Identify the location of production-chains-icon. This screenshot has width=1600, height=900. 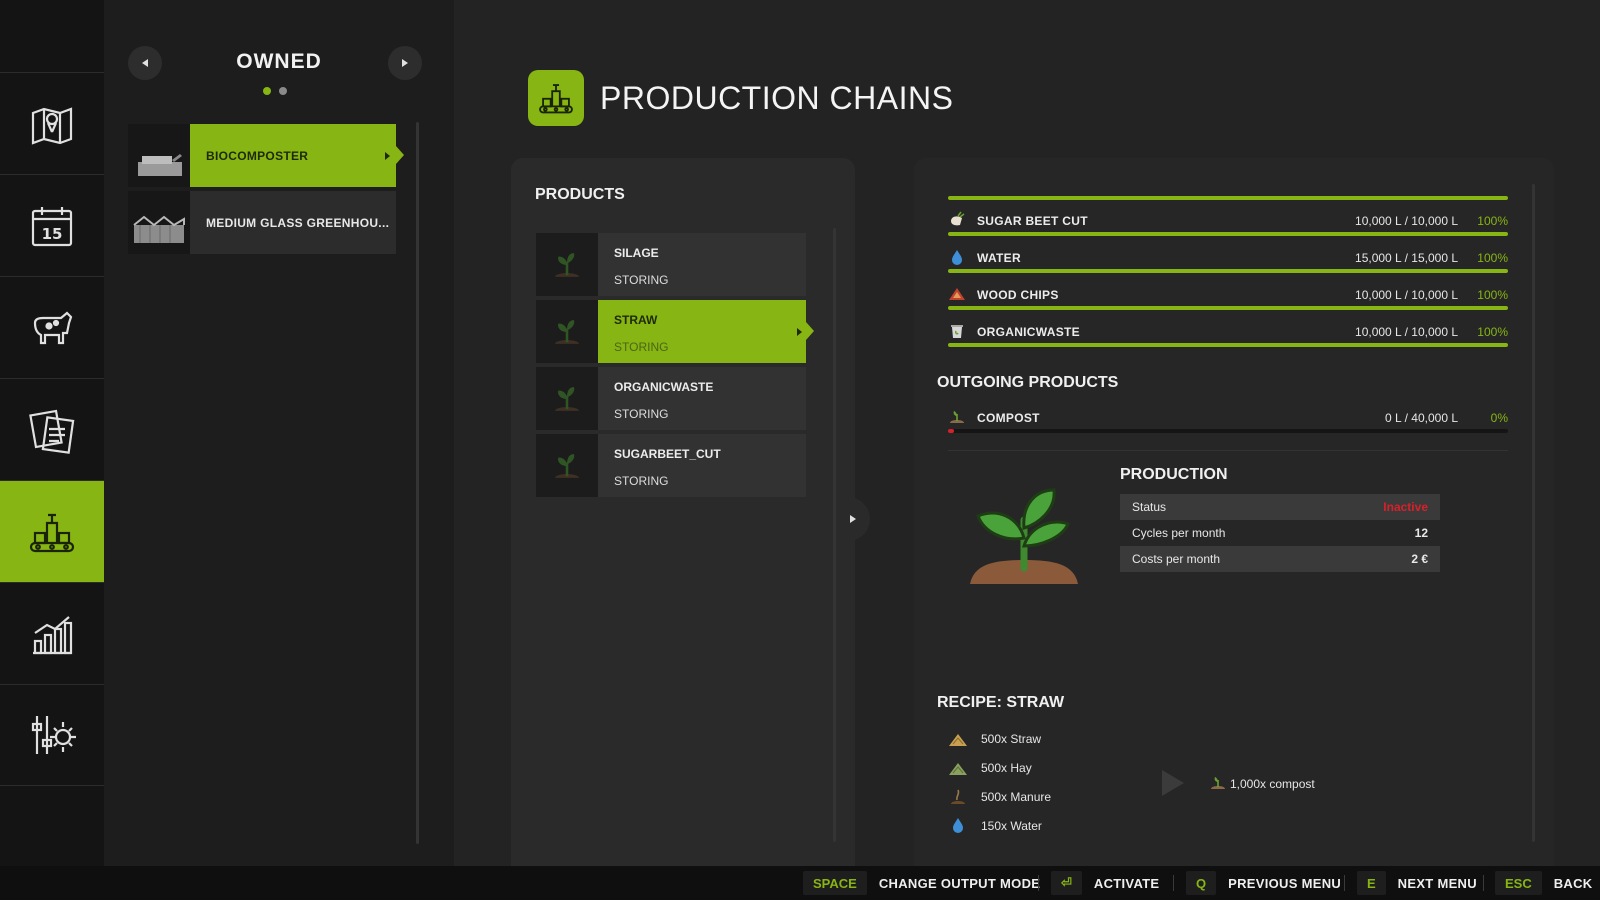
(556, 98).